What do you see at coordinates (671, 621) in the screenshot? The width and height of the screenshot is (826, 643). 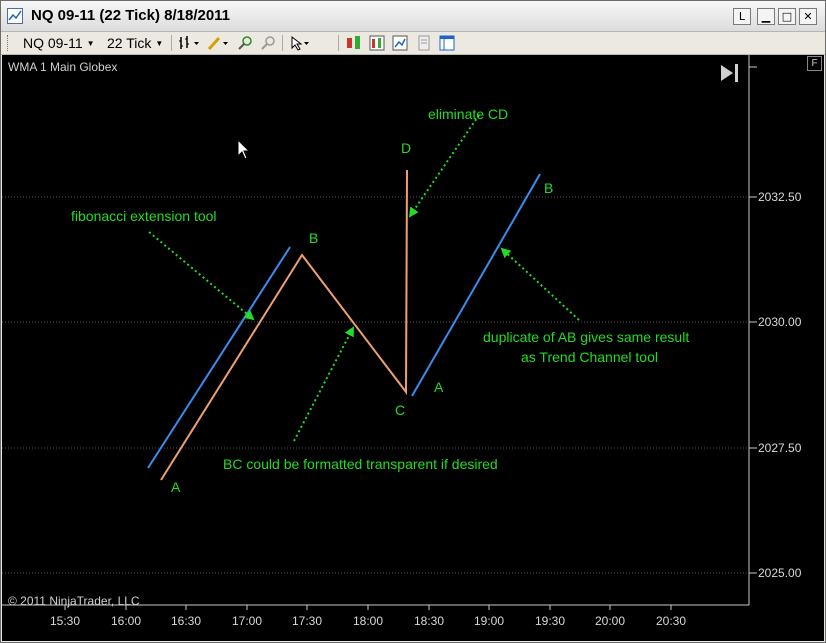 I see `x-tick-label: 20:30` at bounding box center [671, 621].